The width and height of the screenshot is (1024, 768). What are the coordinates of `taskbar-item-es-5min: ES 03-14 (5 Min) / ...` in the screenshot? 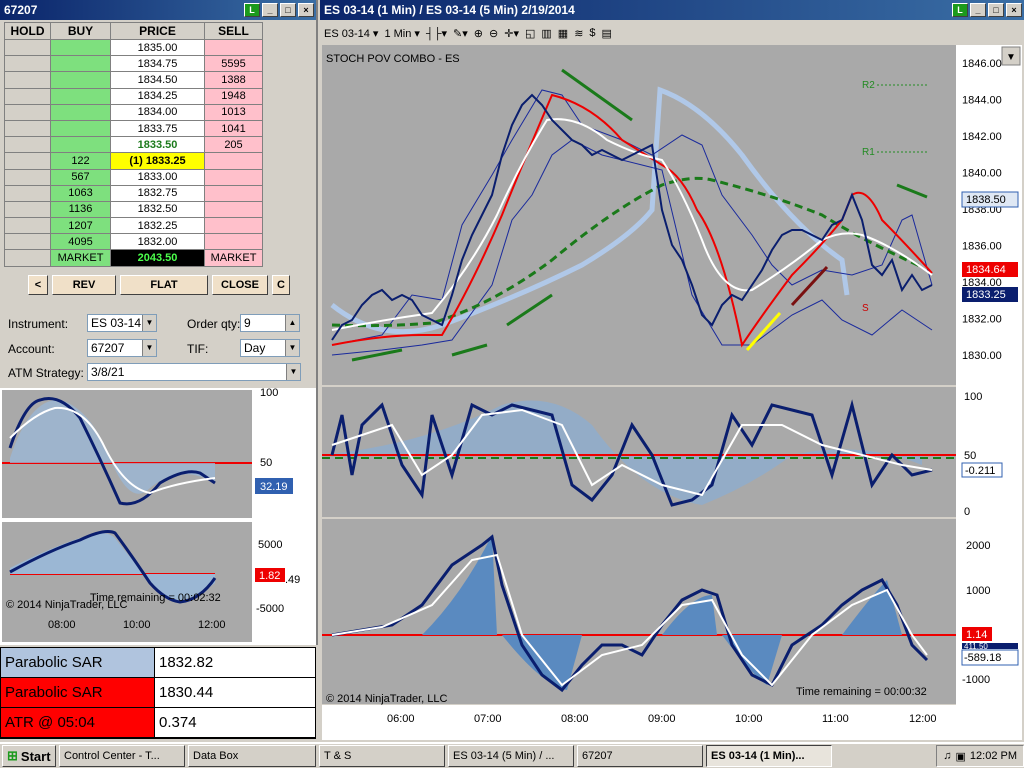 It's located at (511, 756).